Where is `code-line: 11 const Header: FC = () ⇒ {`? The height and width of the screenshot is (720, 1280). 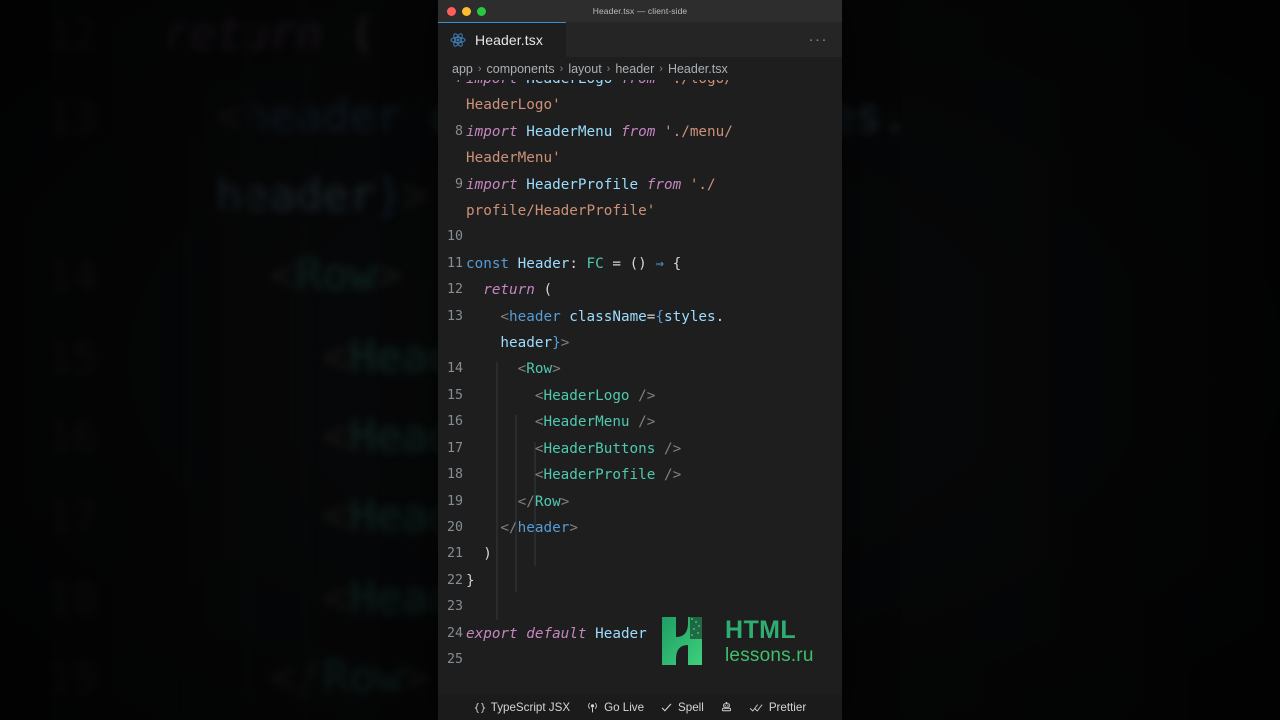
code-line: 11 const Header: FC = () ⇒ { is located at coordinates (640, 264).